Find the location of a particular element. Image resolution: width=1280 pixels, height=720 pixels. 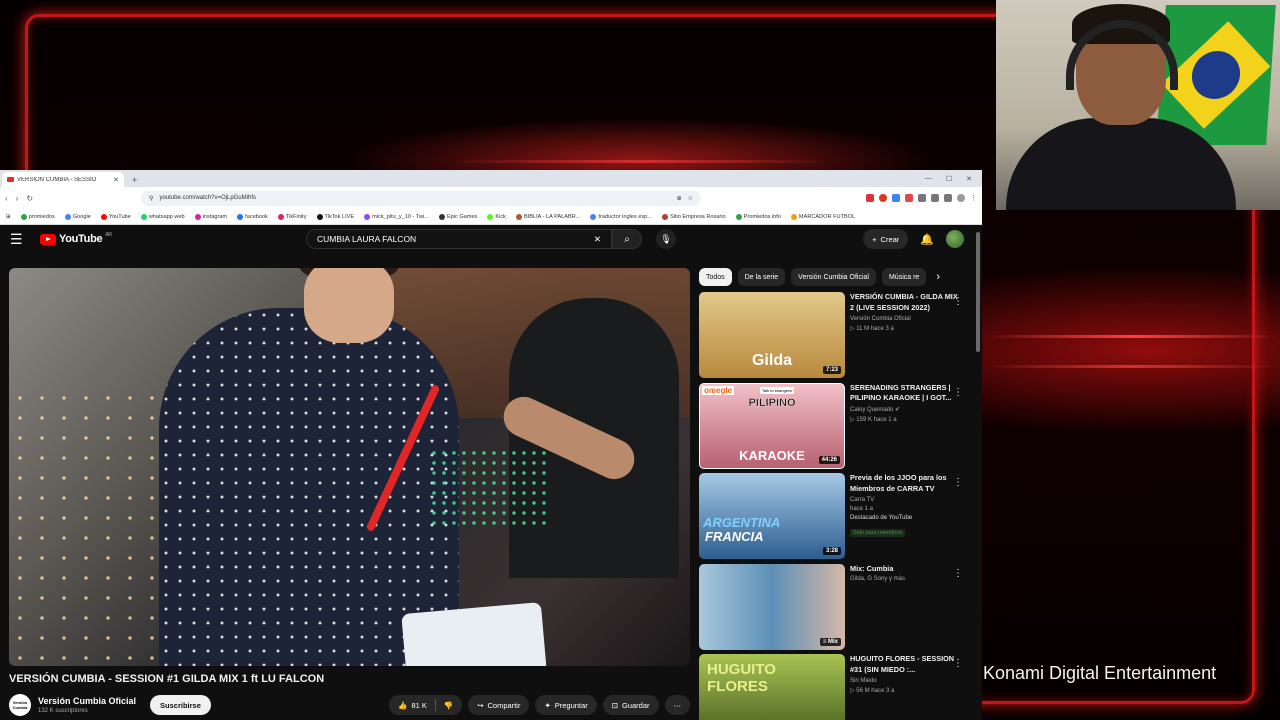

omnibox: ⚲ youtube.com/watch?v=OjLpGuMihfs ⊕ ☆ is located at coordinates (421, 198).